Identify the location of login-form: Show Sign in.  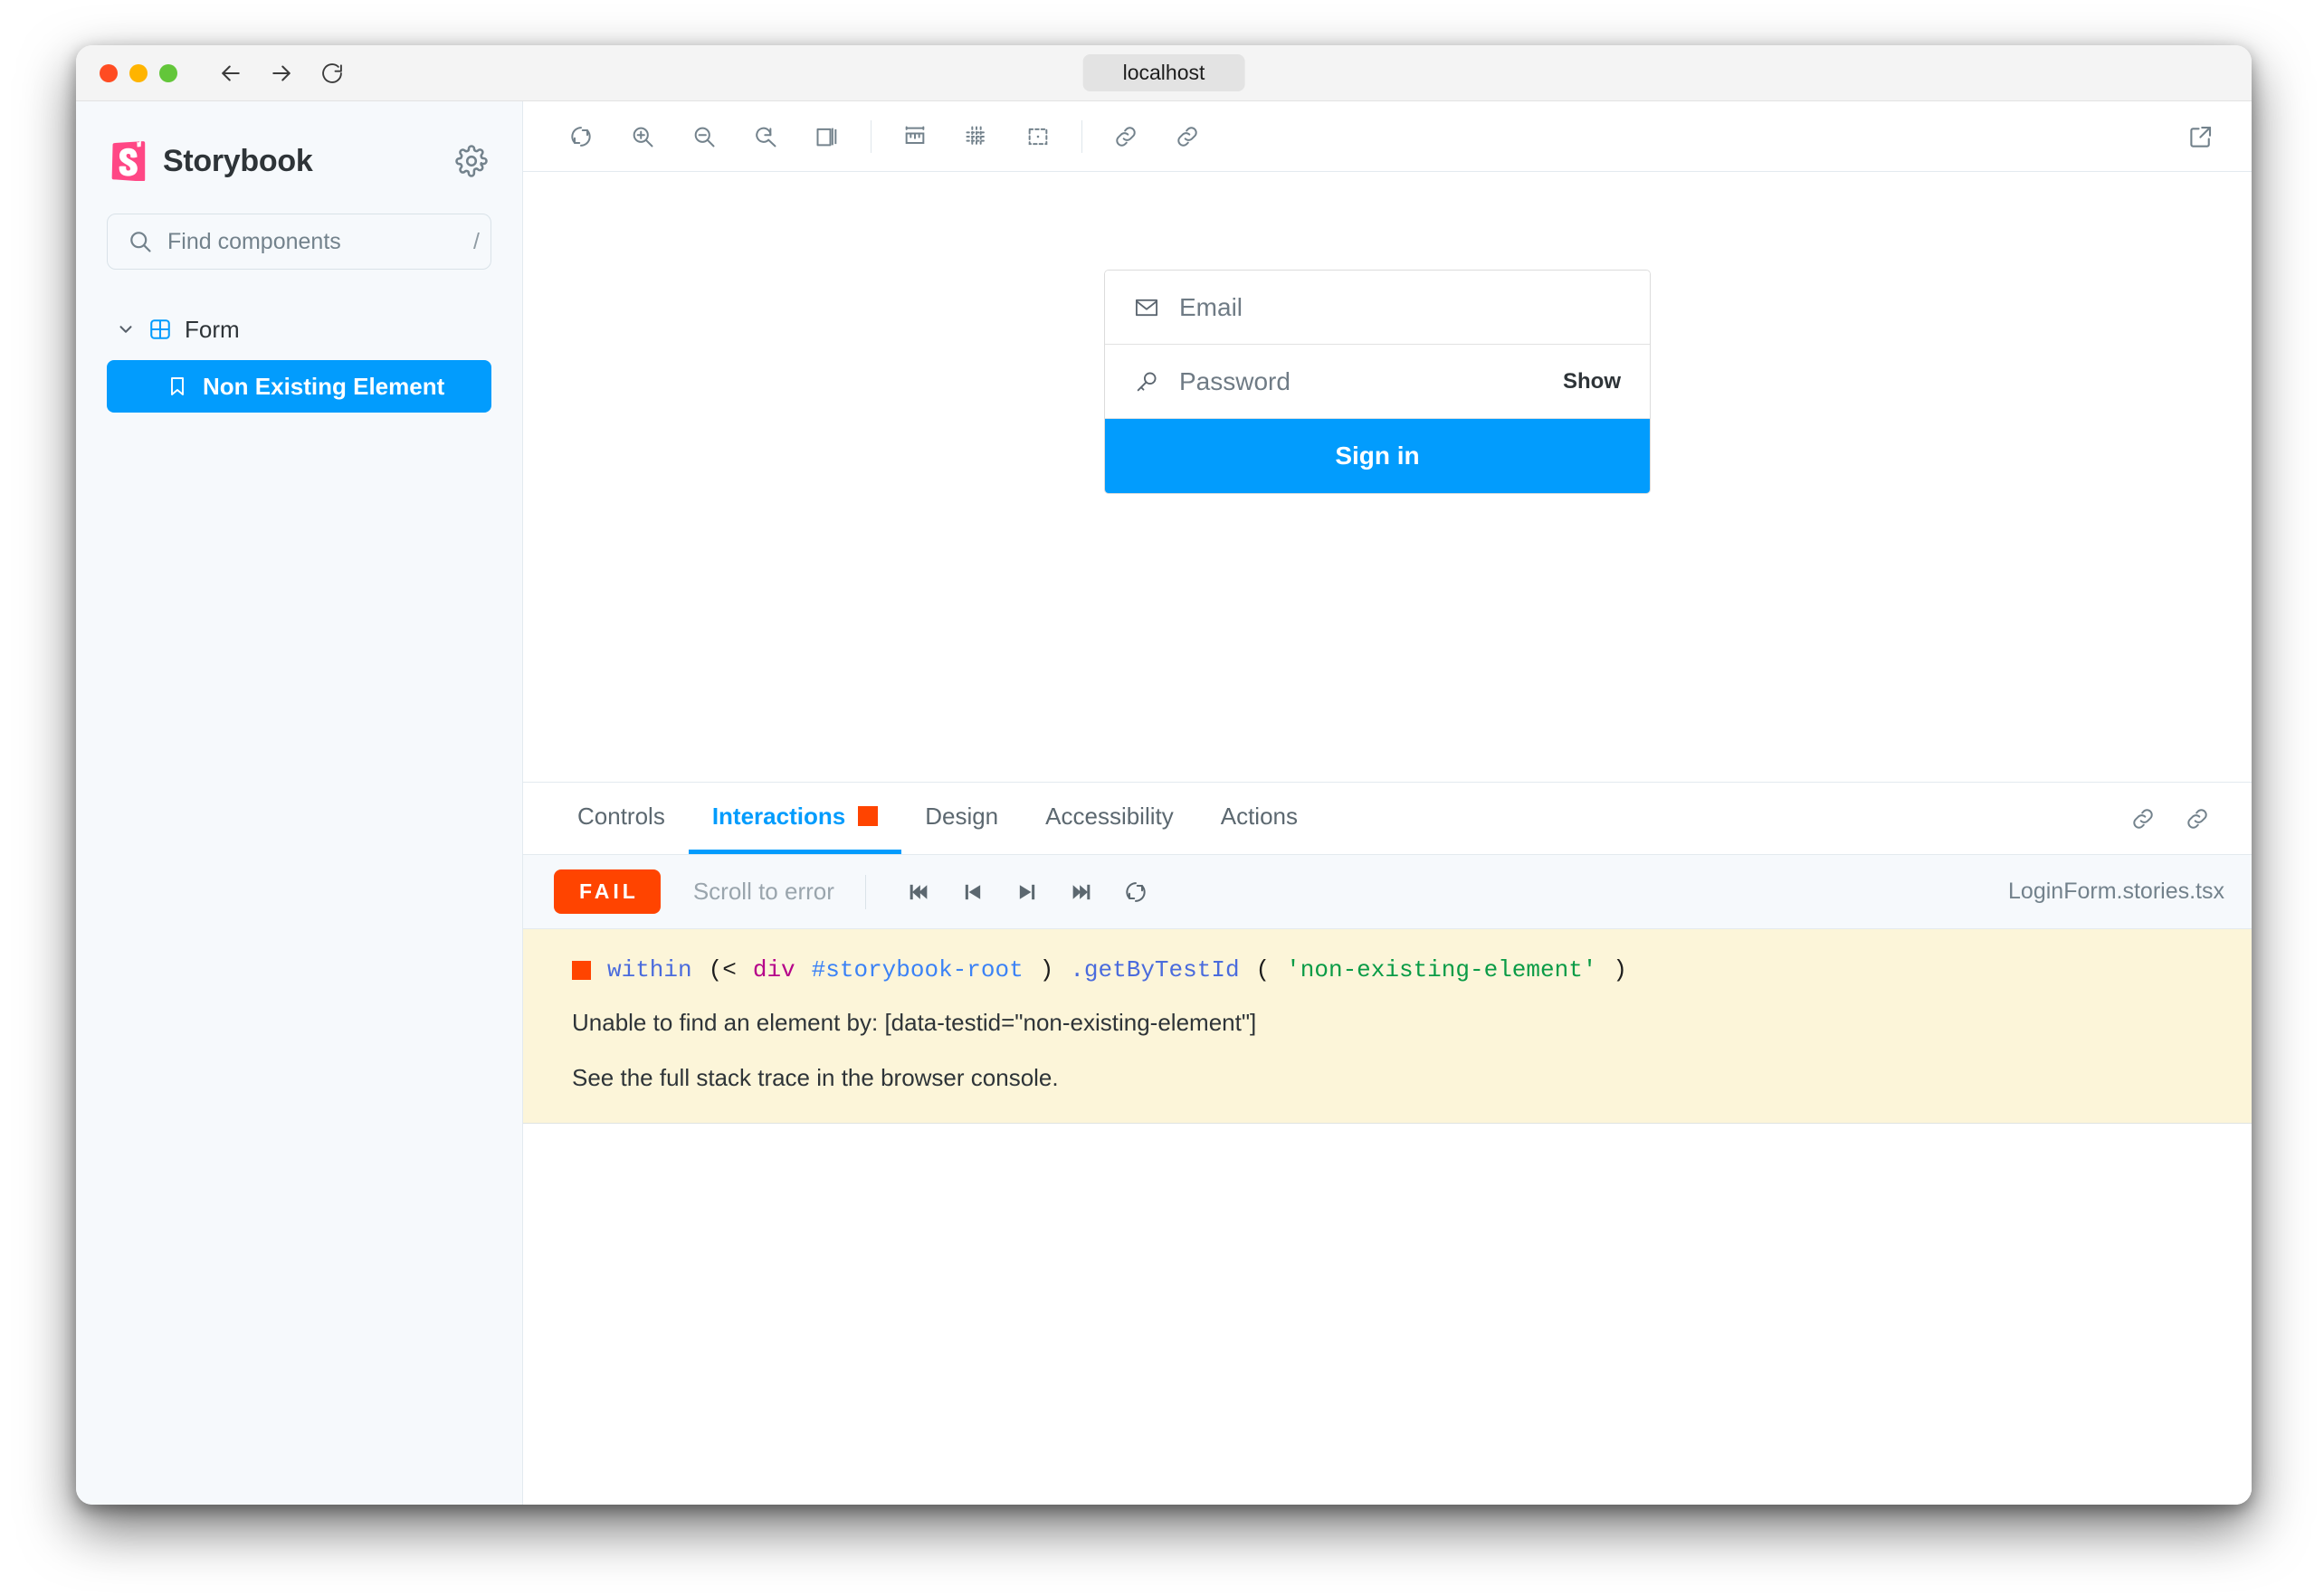
(1378, 382).